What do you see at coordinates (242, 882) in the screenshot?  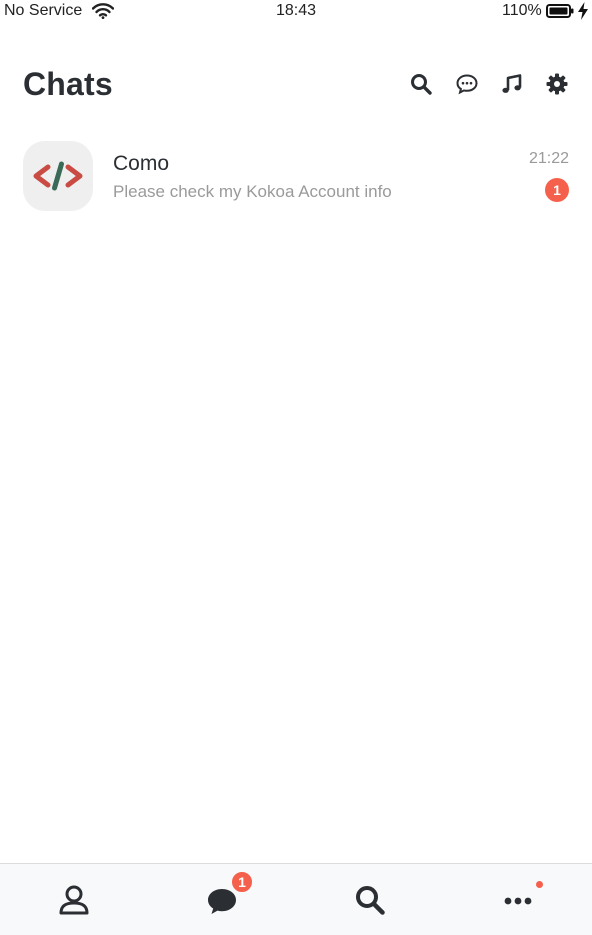 I see `chats-tab-badge: 1` at bounding box center [242, 882].